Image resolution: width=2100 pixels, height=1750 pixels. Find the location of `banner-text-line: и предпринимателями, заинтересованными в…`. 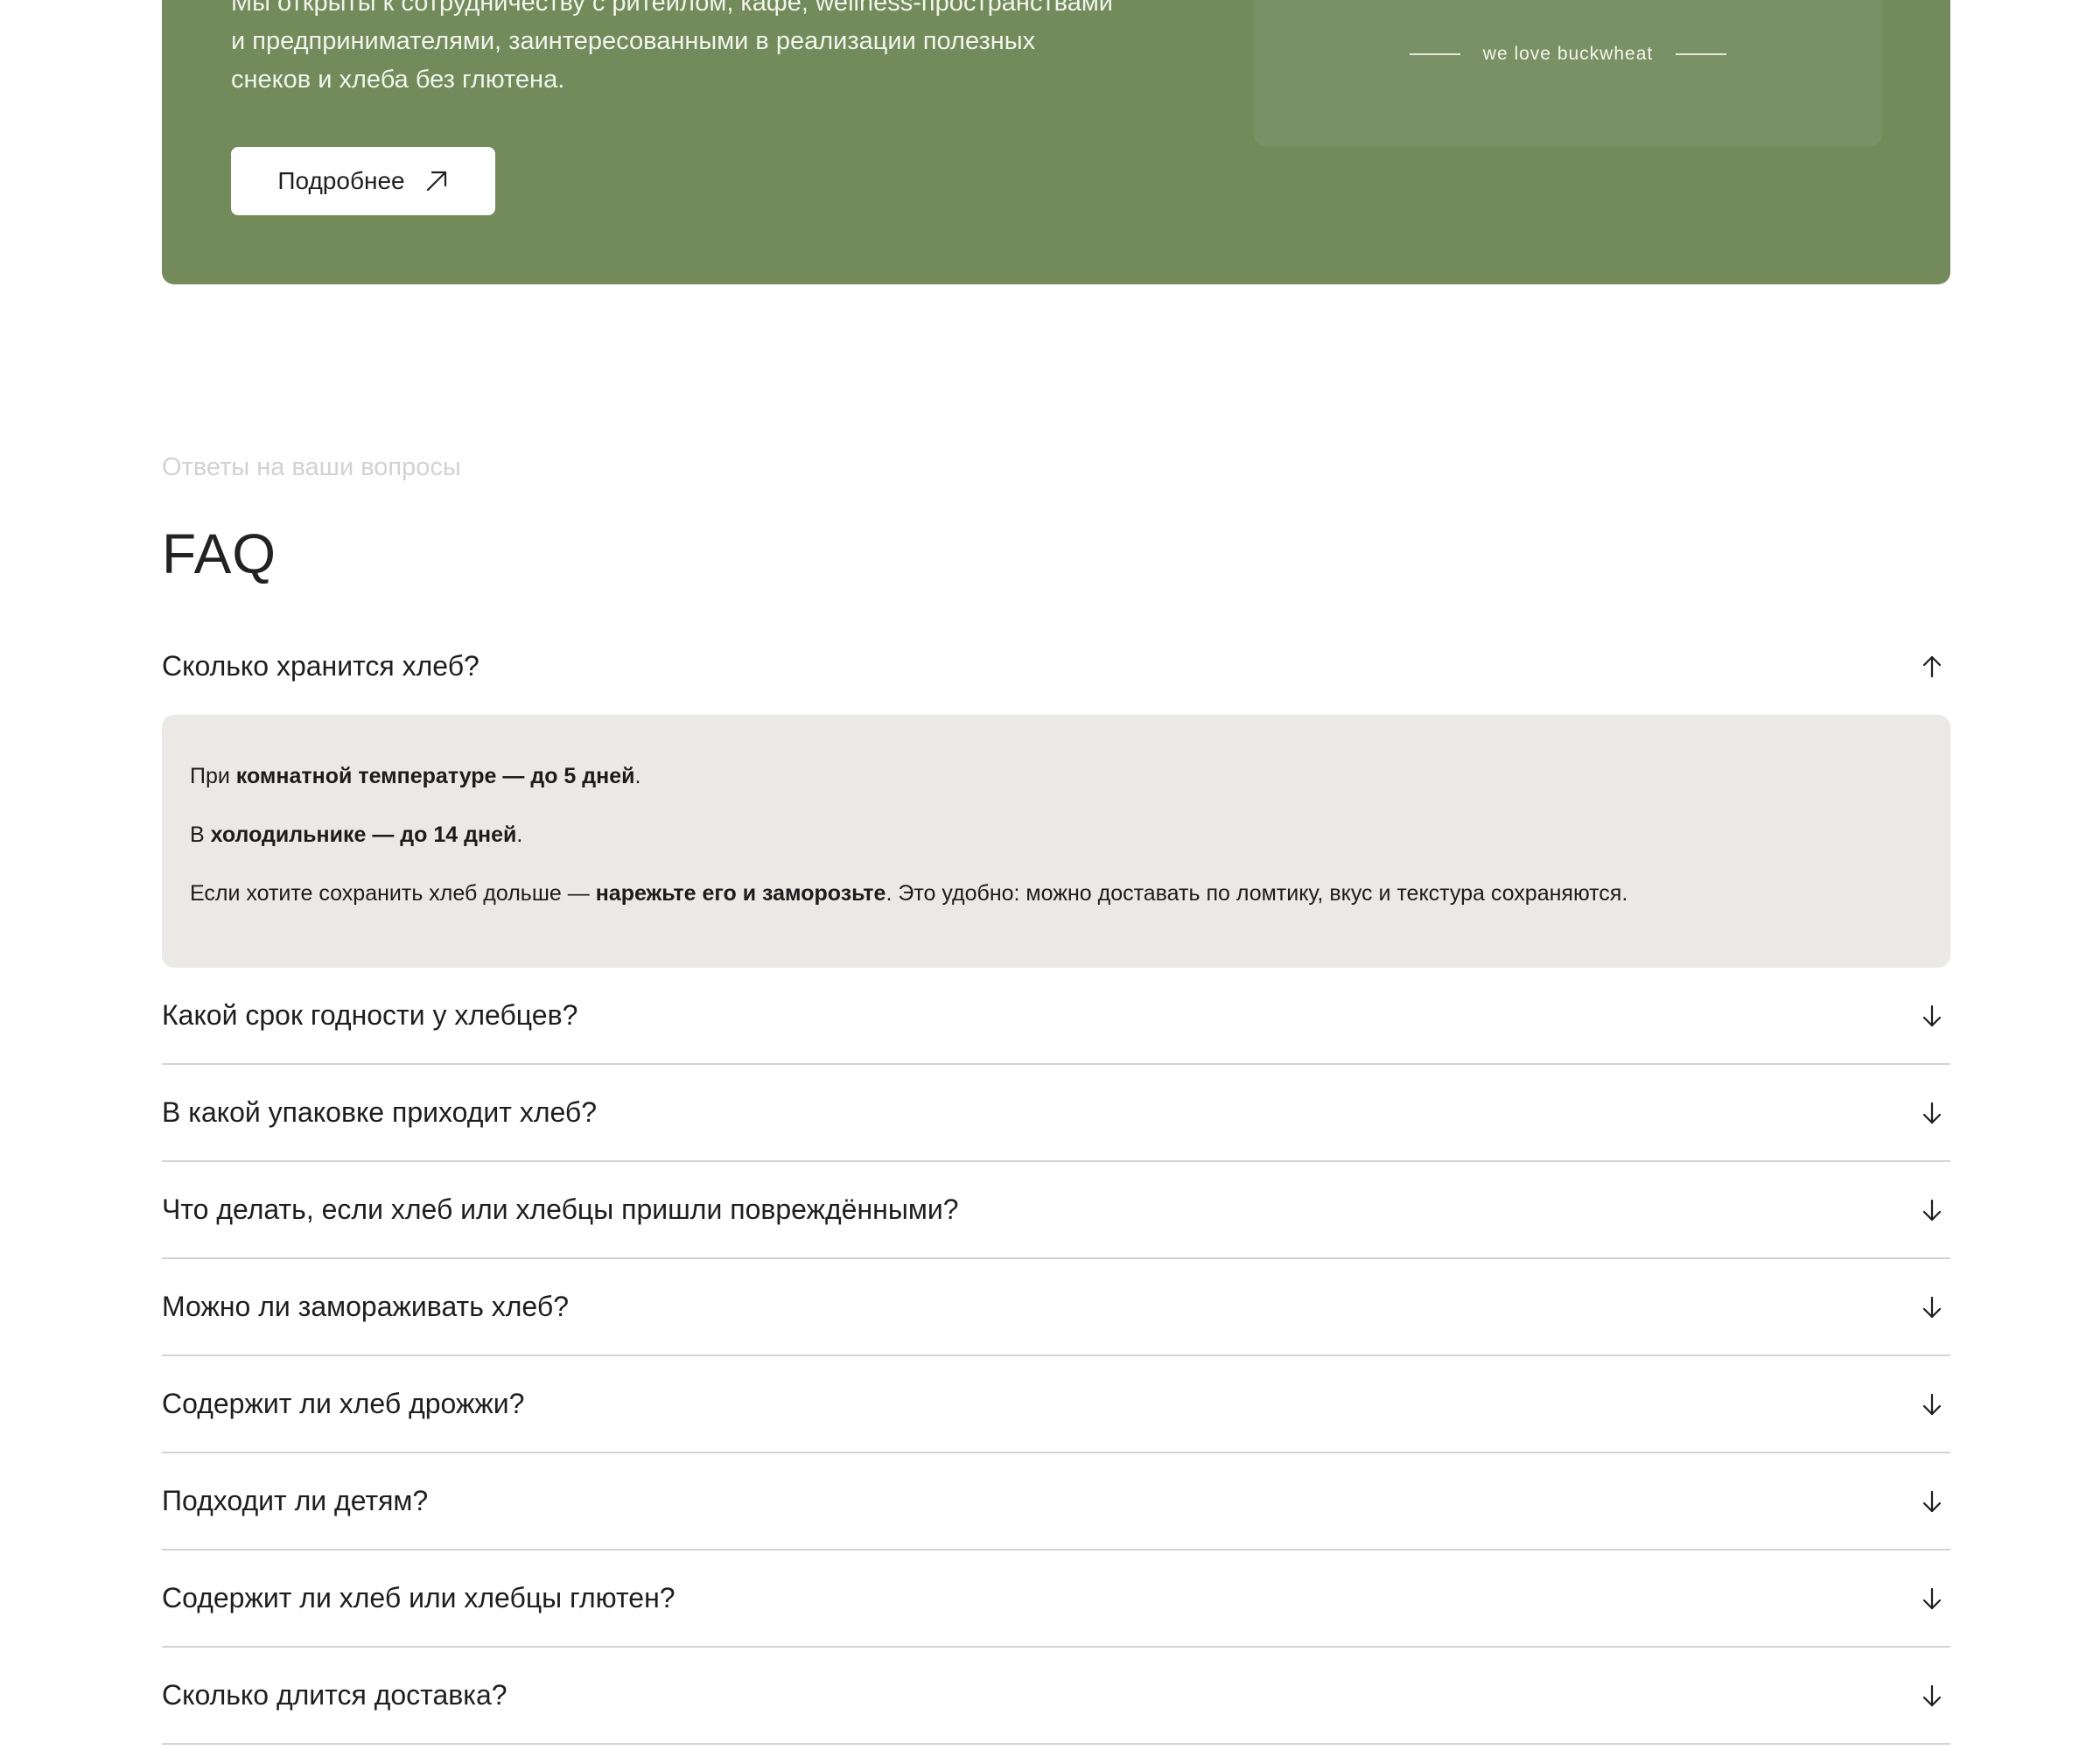

banner-text-line: и предпринимателями, заинтересованными в… is located at coordinates (633, 41).